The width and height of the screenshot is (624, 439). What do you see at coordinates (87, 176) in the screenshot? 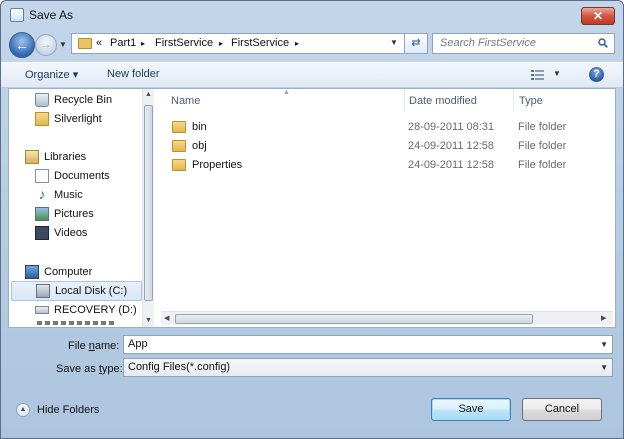
I see `nav-item-documents: Documents` at bounding box center [87, 176].